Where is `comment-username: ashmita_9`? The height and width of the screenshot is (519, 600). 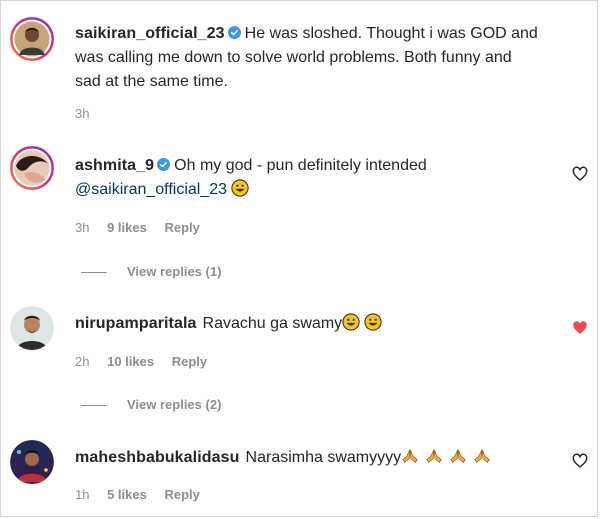 comment-username: ashmita_9 is located at coordinates (114, 165).